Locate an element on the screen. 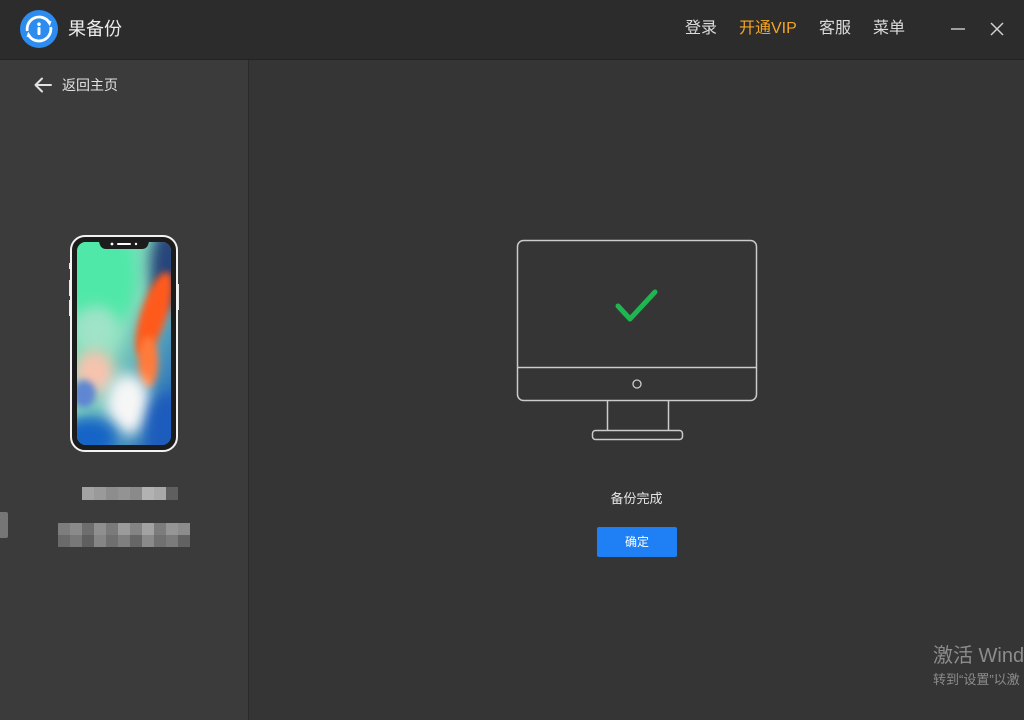  monitor-power-button is located at coordinates (637, 384).